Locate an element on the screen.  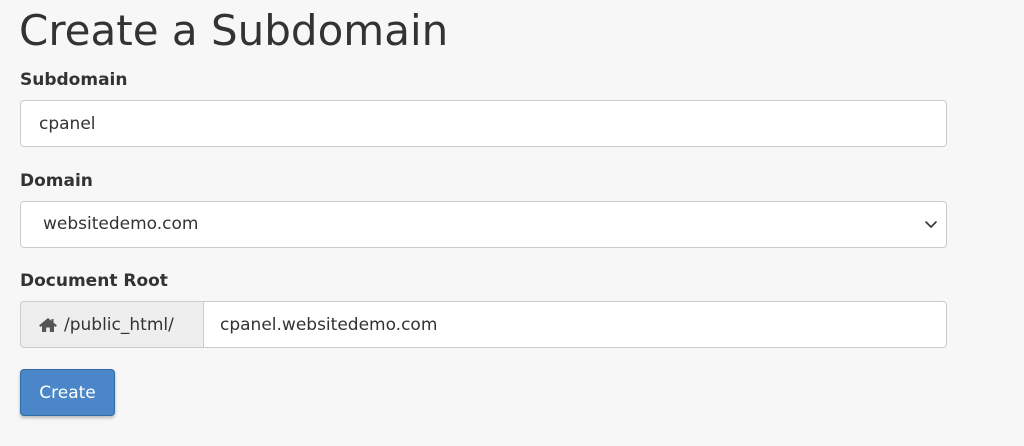
domain-select: websitedemo.com is located at coordinates (483, 224).